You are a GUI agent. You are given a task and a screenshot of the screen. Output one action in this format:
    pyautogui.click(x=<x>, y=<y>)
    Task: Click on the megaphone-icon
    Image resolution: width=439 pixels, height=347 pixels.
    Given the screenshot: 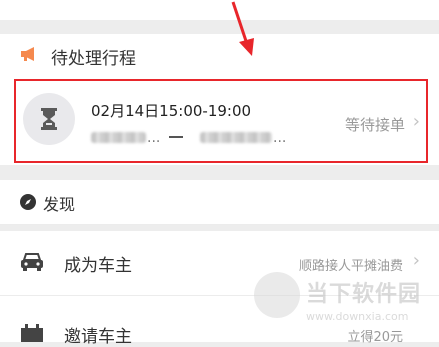 What is the action you would take?
    pyautogui.click(x=27, y=54)
    